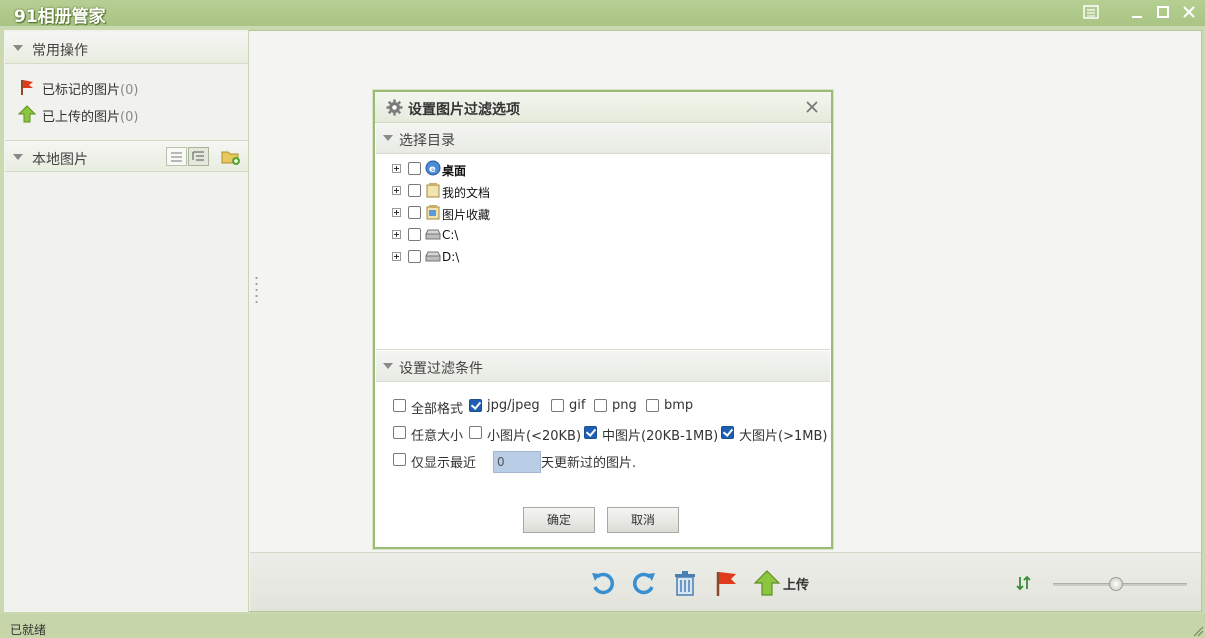  Describe the element at coordinates (1024, 583) in the screenshot. I see `sort-toggle-icon` at that location.